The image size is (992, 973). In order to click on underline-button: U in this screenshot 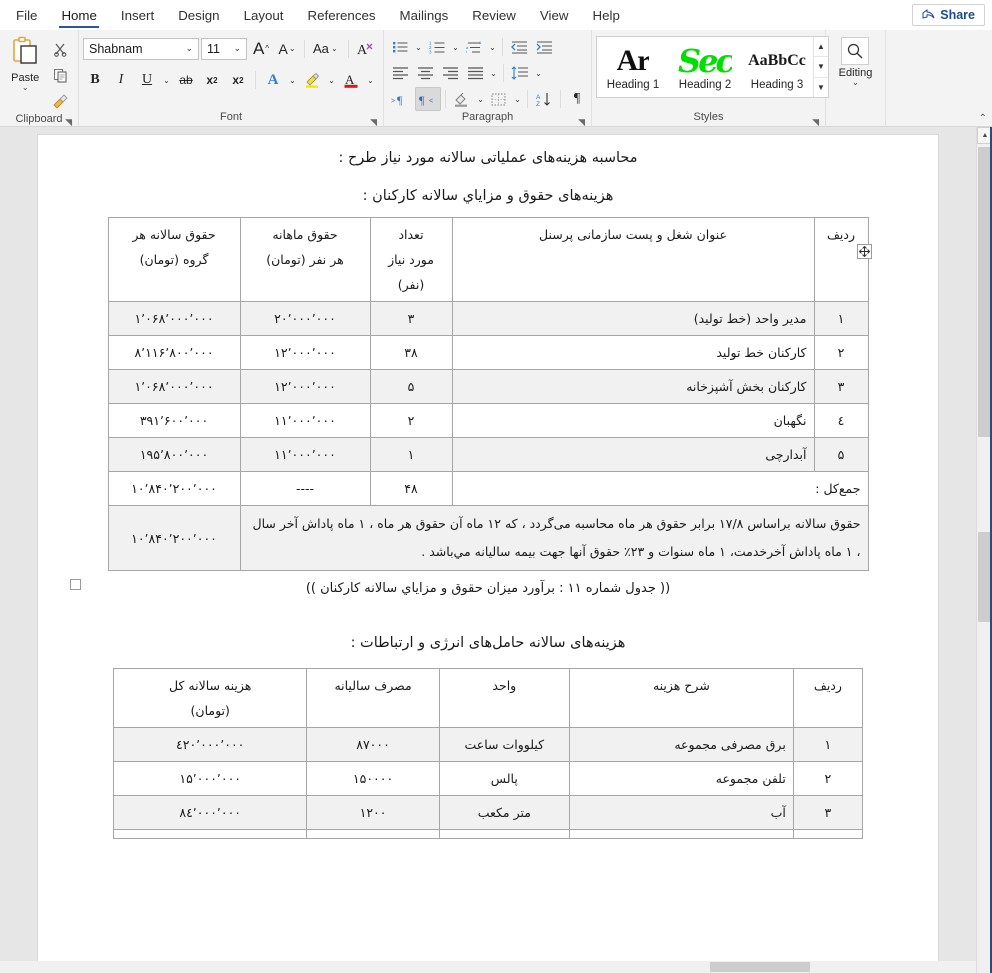, I will do `click(147, 80)`.